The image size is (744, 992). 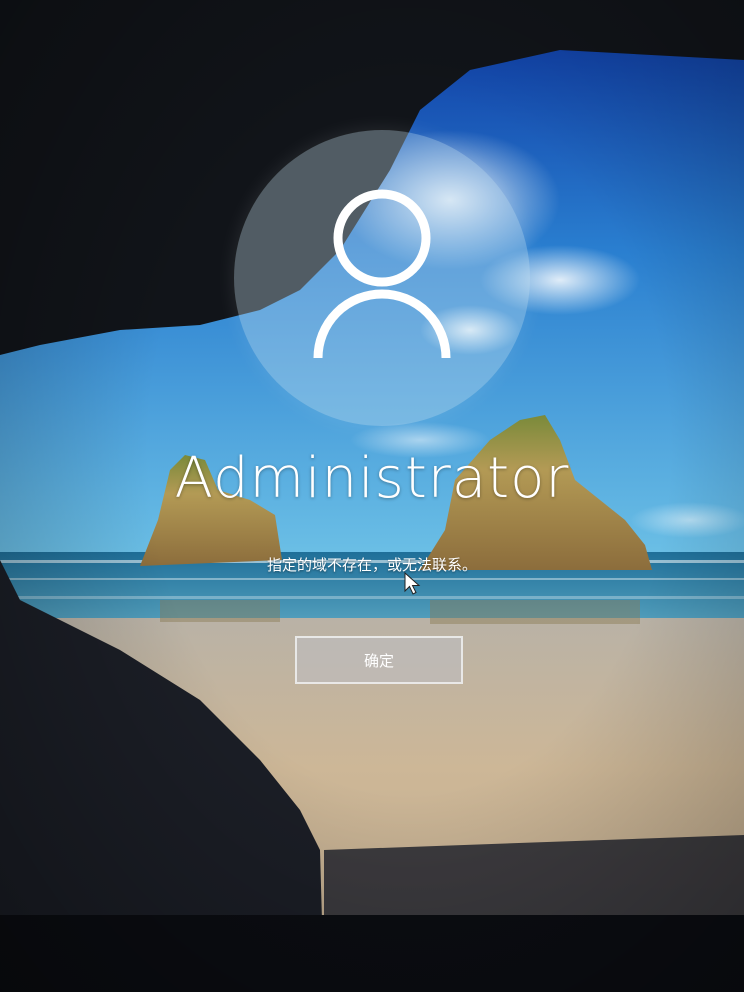 What do you see at coordinates (379, 660) in the screenshot?
I see `ok-button: 确定` at bounding box center [379, 660].